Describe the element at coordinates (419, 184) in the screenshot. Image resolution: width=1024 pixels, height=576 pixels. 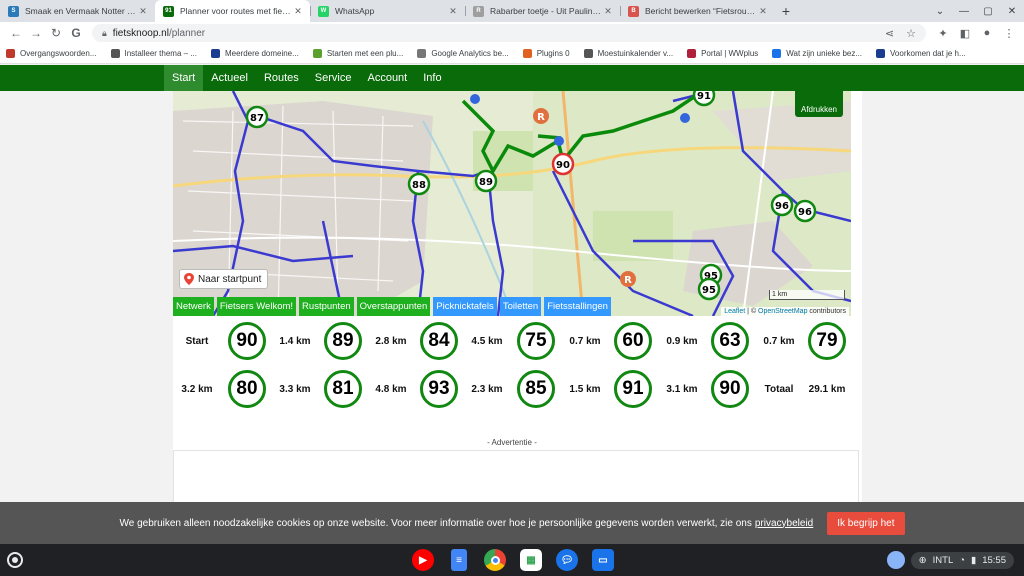
I see `map-node-marker: 88` at that location.